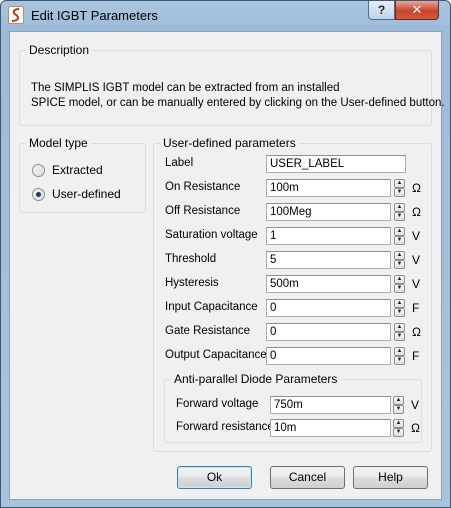  Describe the element at coordinates (416, 188) in the screenshot. I see `on-resistance-unit: Ω` at that location.